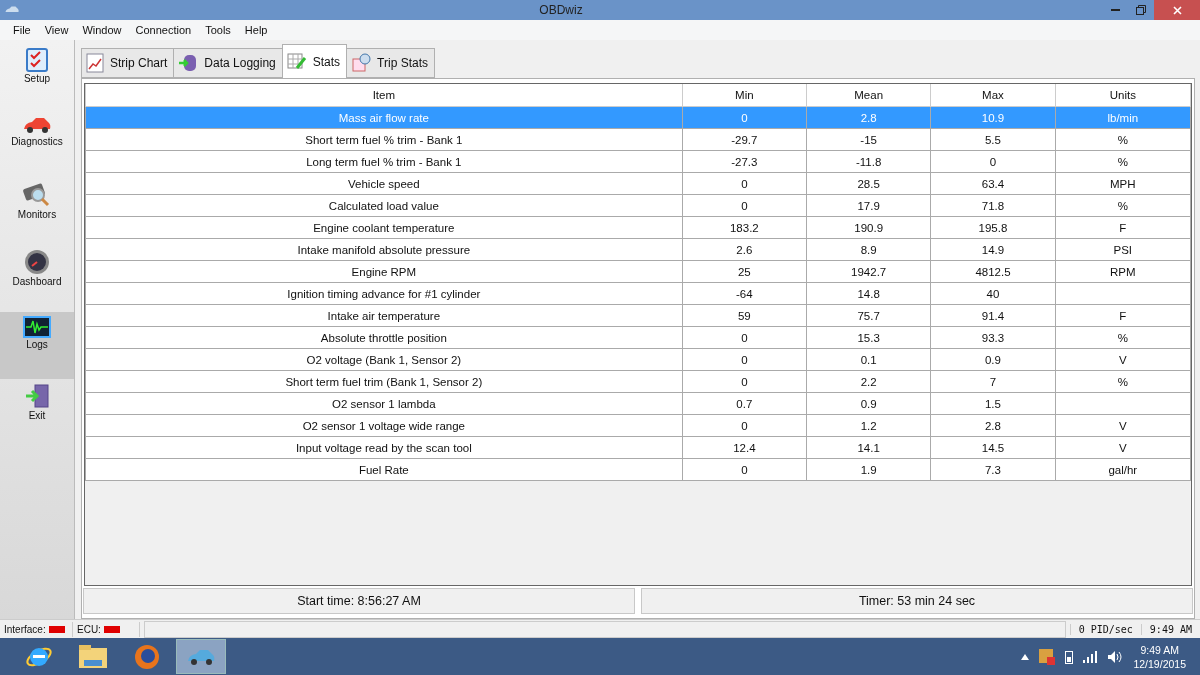 The image size is (1200, 675). I want to click on close-button, so click(1177, 10).